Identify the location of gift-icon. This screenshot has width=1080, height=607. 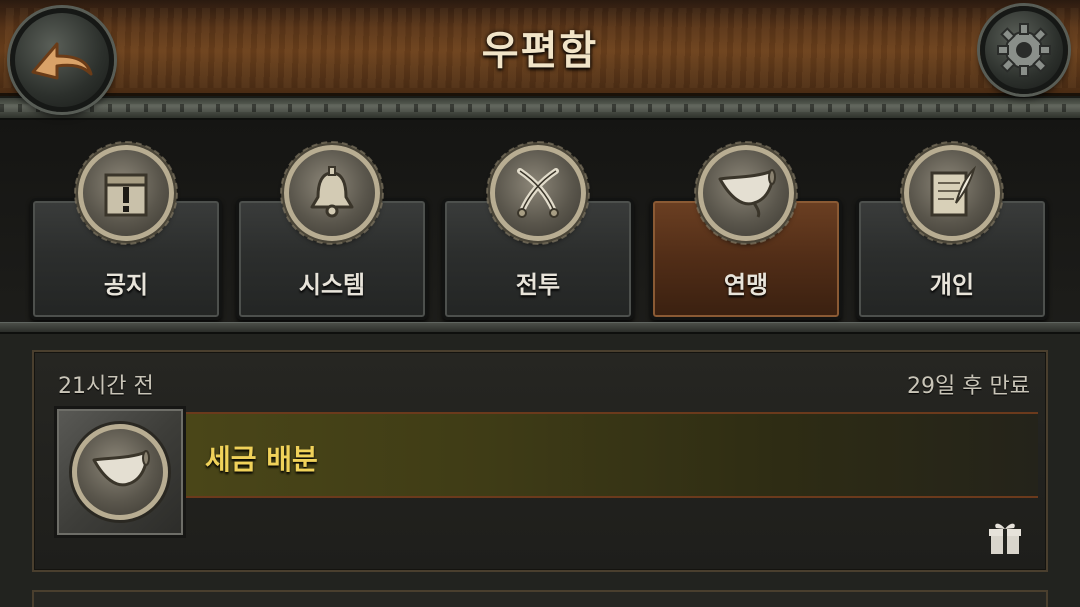
(1005, 538).